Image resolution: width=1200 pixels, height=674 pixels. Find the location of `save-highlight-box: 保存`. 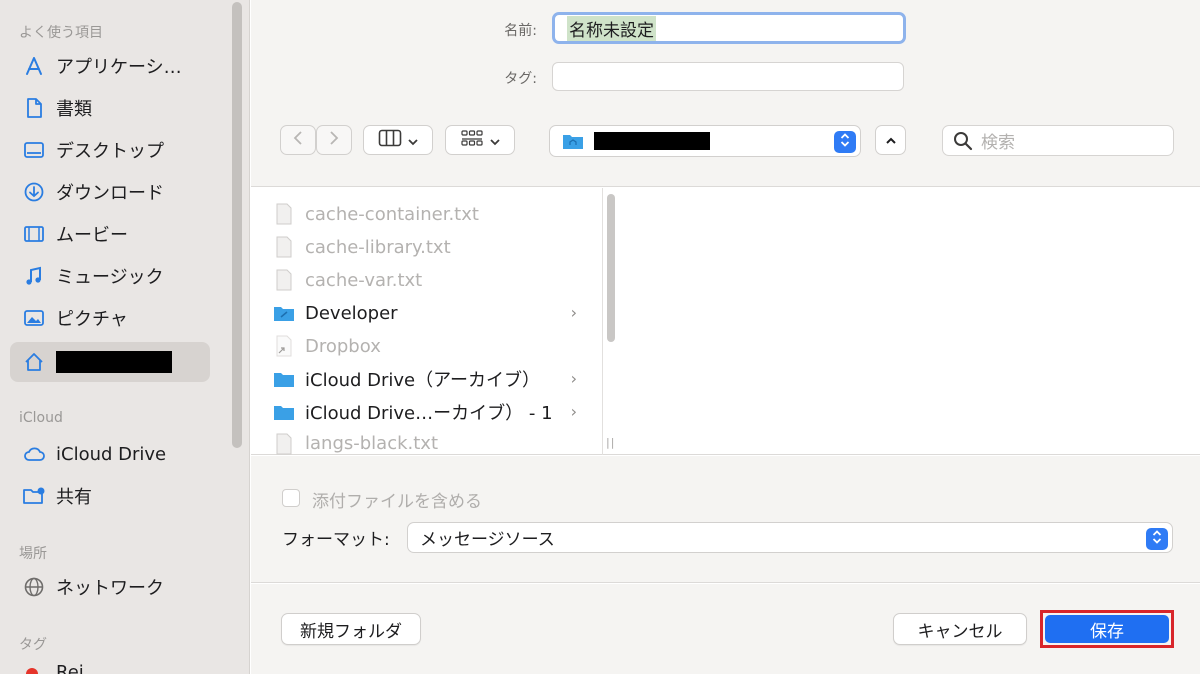

save-highlight-box: 保存 is located at coordinates (1107, 629).